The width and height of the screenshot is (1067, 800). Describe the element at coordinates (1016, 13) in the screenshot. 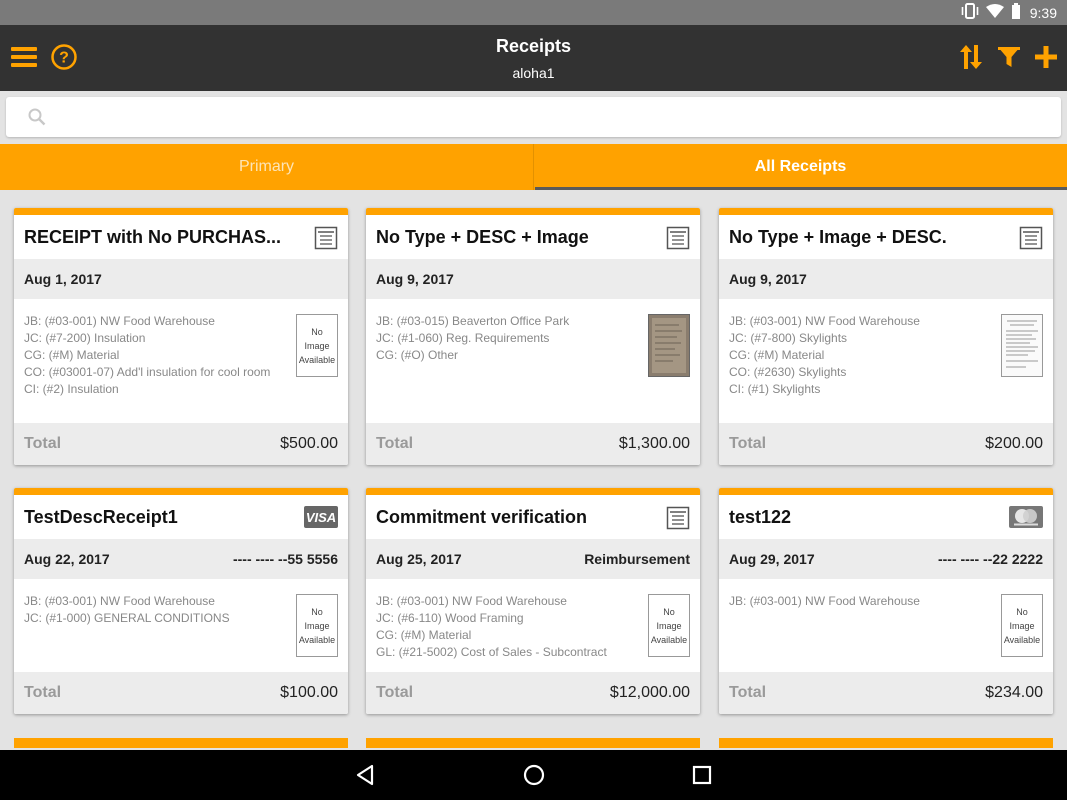

I see `battery-icon` at that location.